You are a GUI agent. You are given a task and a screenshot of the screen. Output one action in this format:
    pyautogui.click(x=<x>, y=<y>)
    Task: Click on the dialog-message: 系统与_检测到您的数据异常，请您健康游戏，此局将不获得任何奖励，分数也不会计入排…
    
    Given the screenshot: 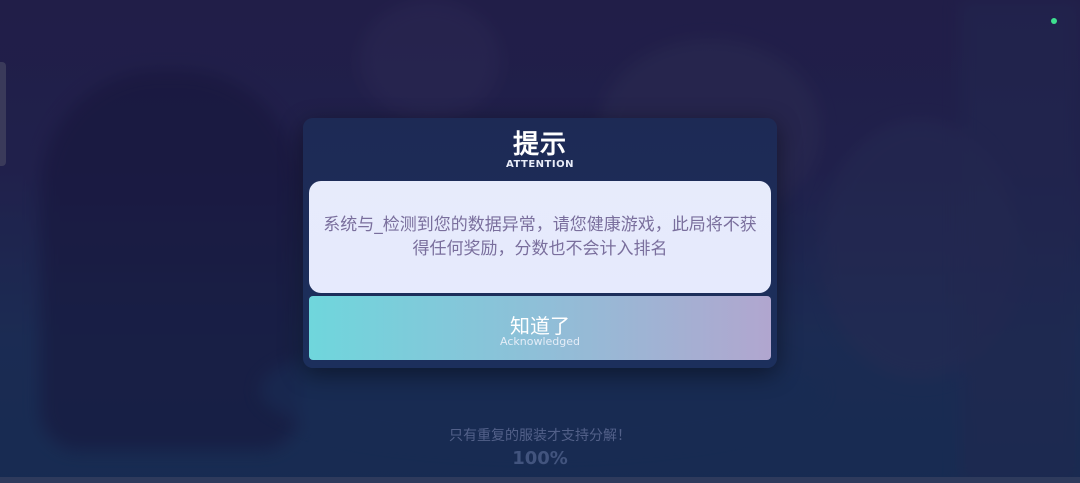 What is the action you would take?
    pyautogui.click(x=540, y=237)
    